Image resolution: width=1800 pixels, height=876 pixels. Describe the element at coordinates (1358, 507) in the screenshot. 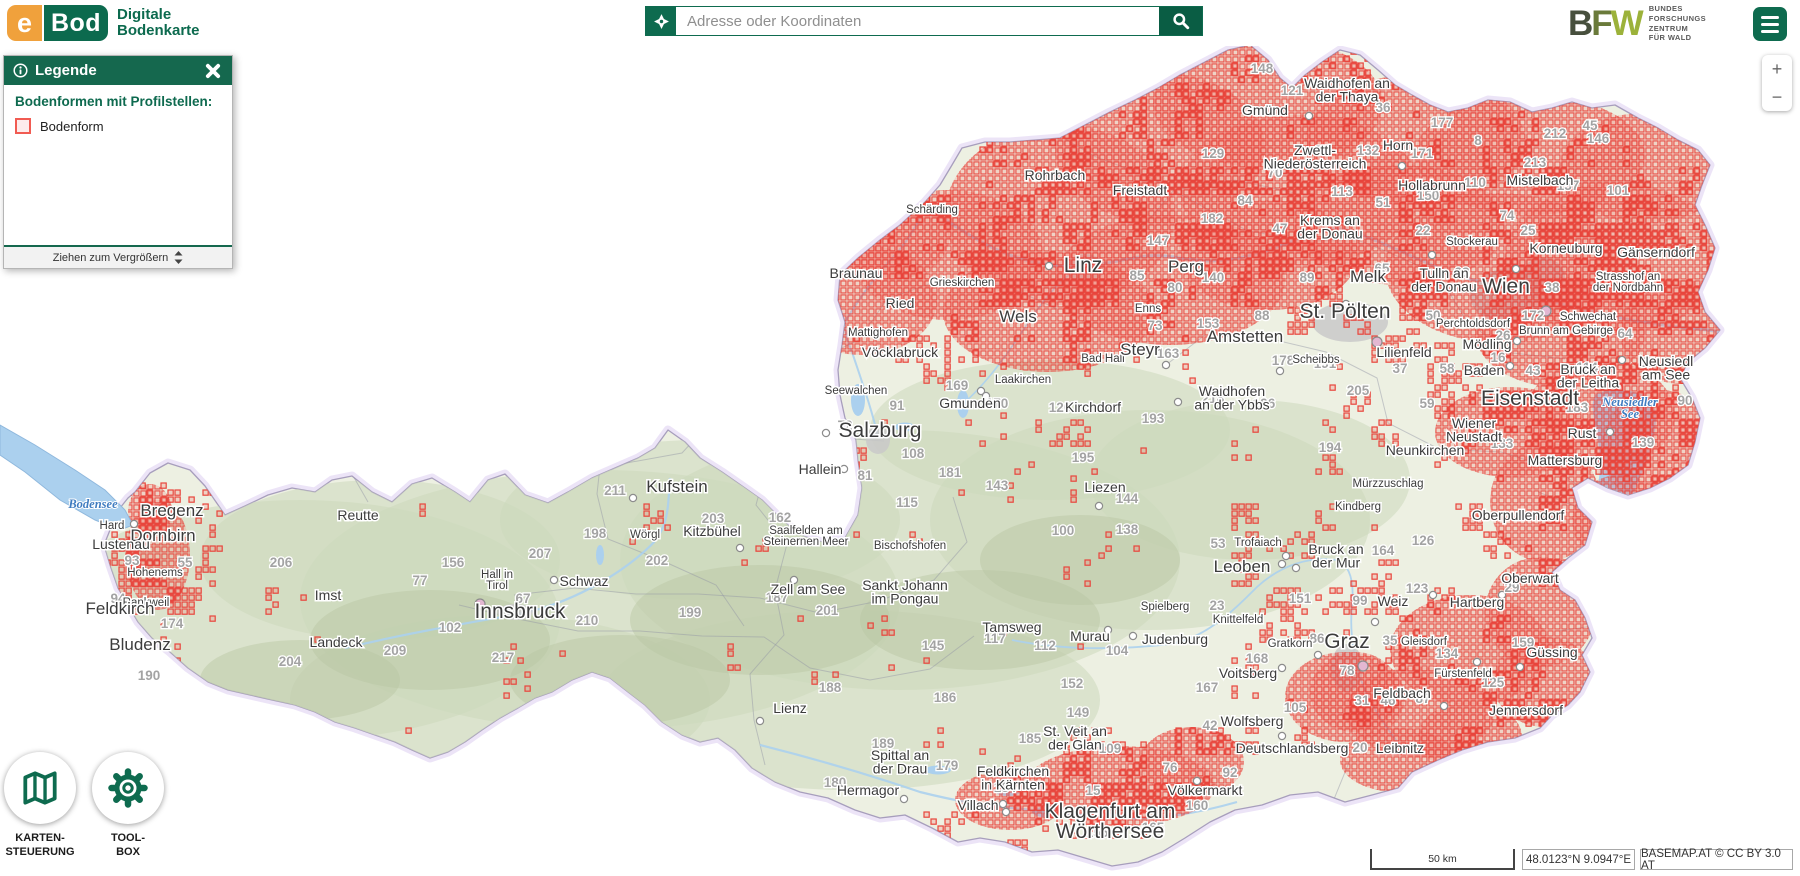

I see `svg-text: Kindberg` at that location.